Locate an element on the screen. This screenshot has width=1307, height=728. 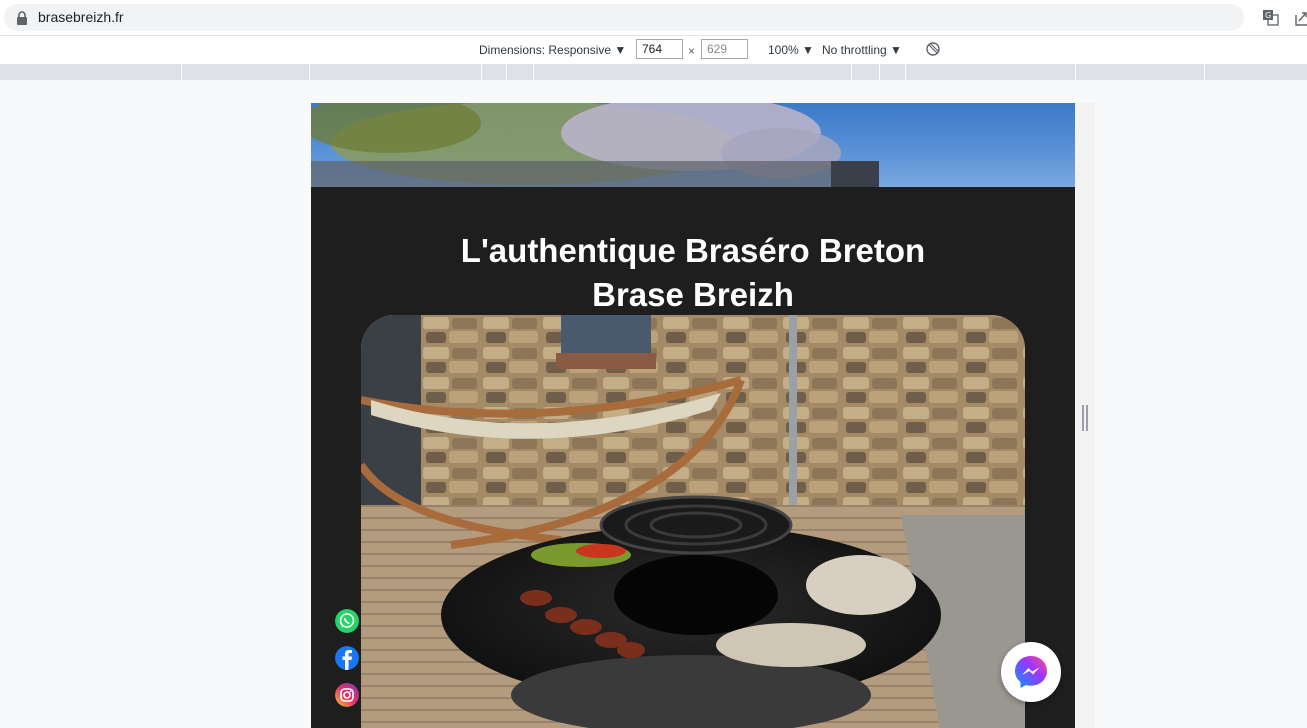
hero-wall is located at coordinates (571, 174).